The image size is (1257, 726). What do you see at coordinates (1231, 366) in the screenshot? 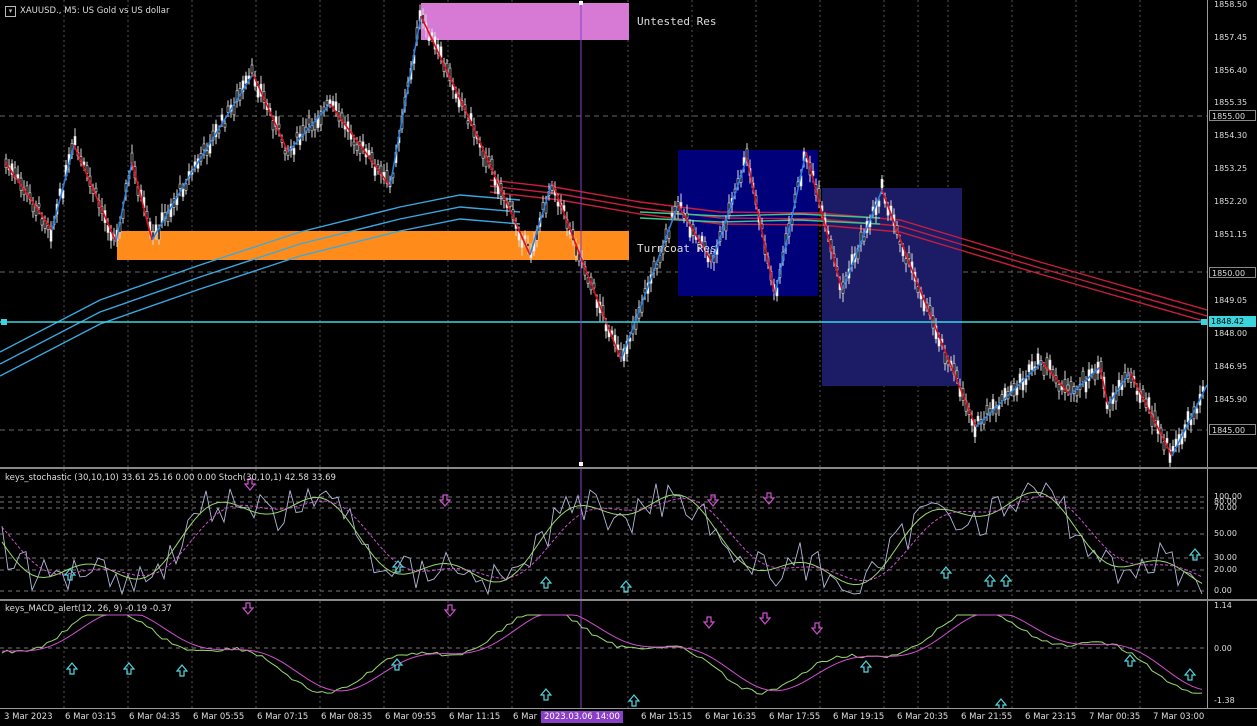
I see `price-label: 1846.95` at bounding box center [1231, 366].